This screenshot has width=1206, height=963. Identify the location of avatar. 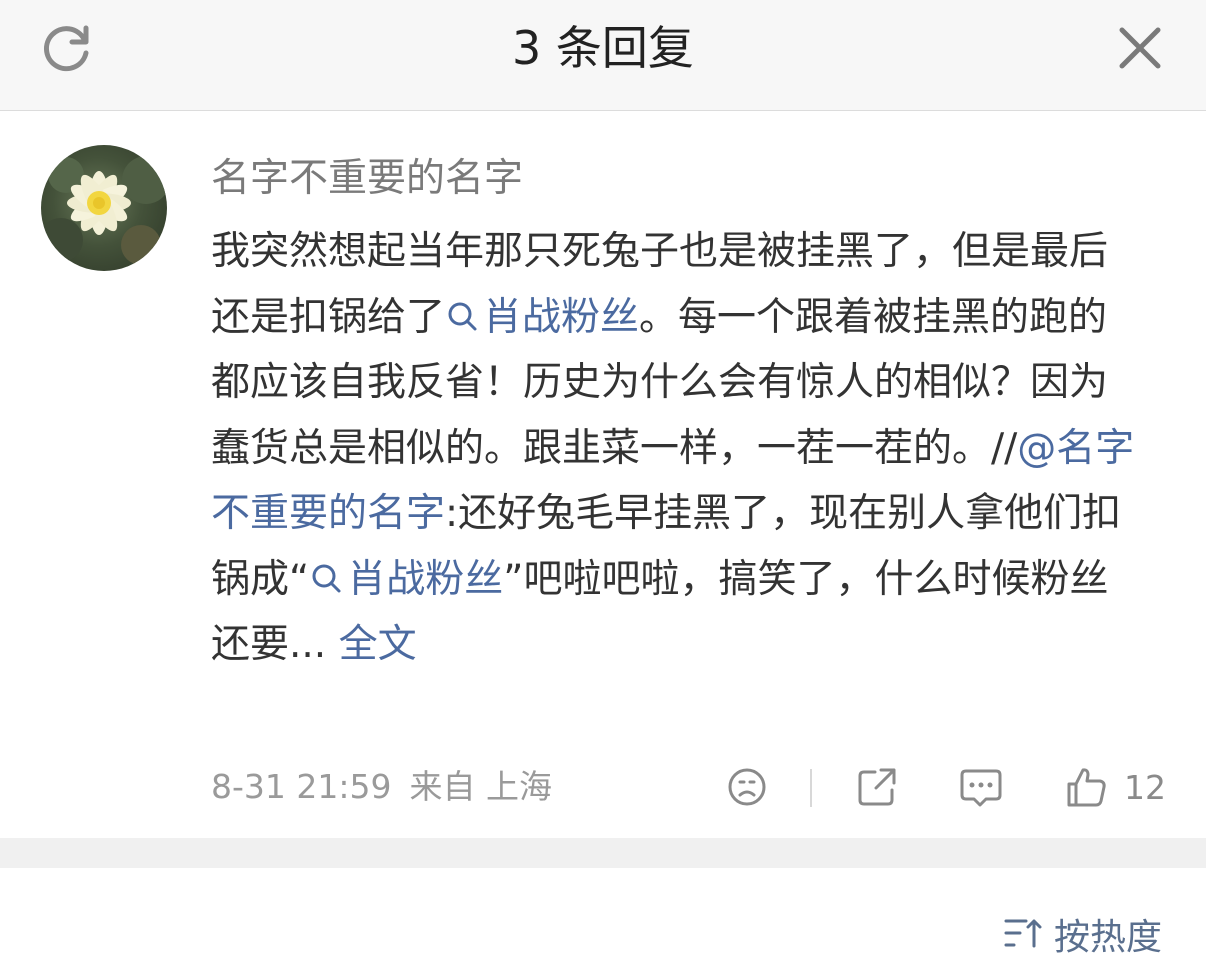
(104, 208).